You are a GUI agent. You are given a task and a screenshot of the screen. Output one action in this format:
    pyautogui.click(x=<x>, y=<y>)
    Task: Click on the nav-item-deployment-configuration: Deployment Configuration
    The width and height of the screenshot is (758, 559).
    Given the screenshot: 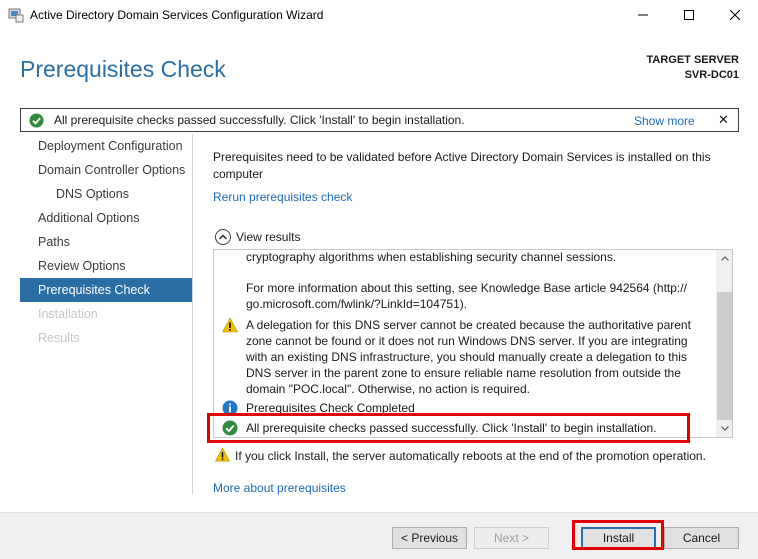 What is the action you would take?
    pyautogui.click(x=106, y=146)
    